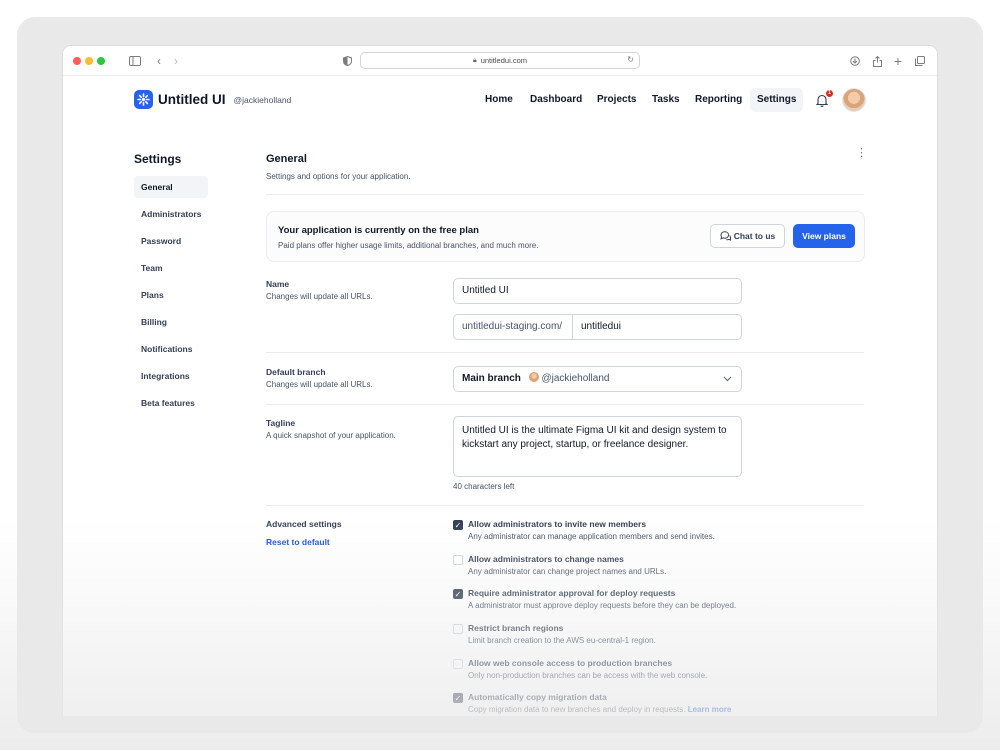  I want to click on option-title: Allow administrators to change names, so click(546, 559).